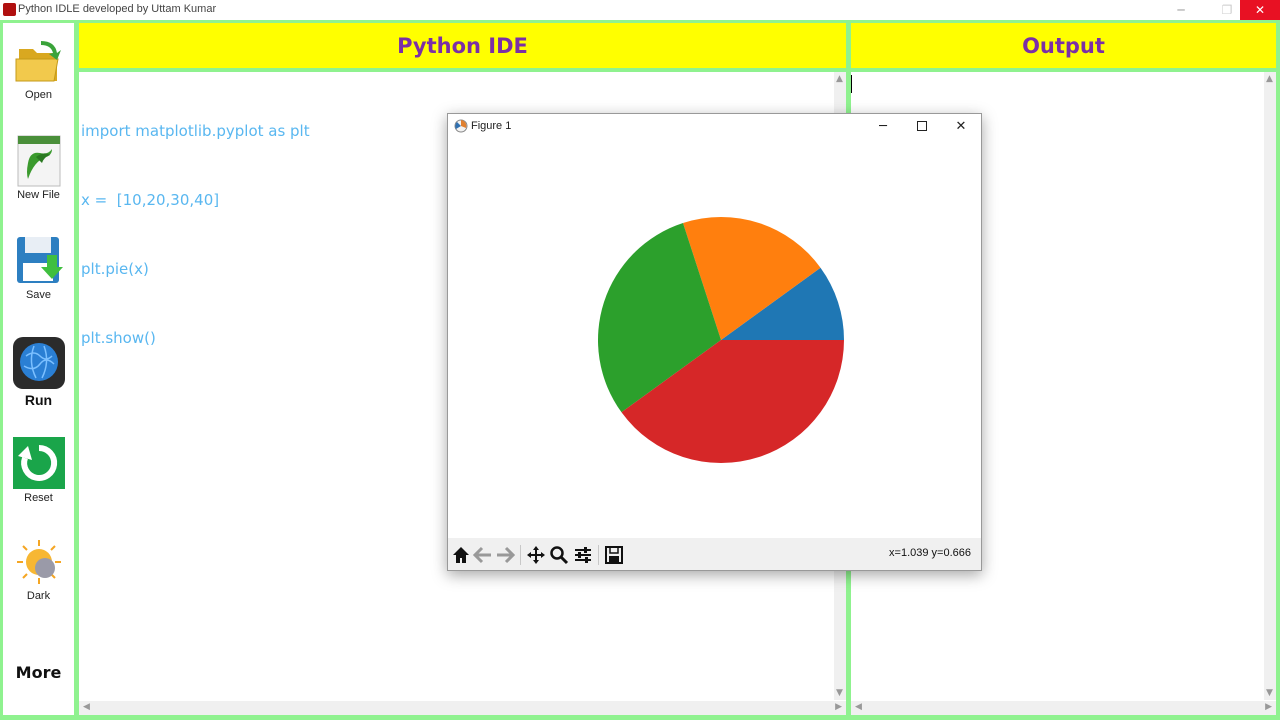  I want to click on zoom-magnifier-icon, so click(559, 555).